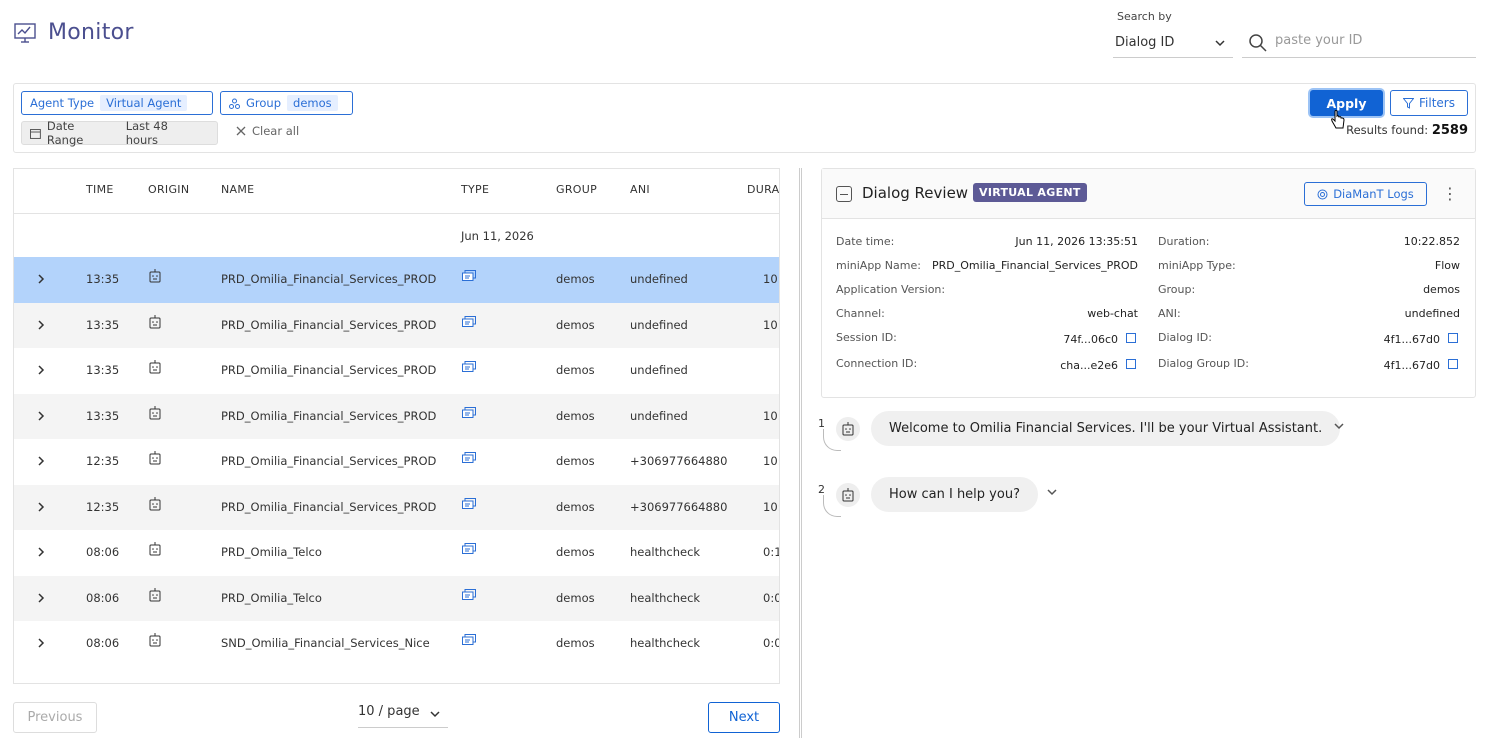 Image resolution: width=1497 pixels, height=751 pixels. Describe the element at coordinates (65, 133) in the screenshot. I see `date-range-label: Date Range` at that location.